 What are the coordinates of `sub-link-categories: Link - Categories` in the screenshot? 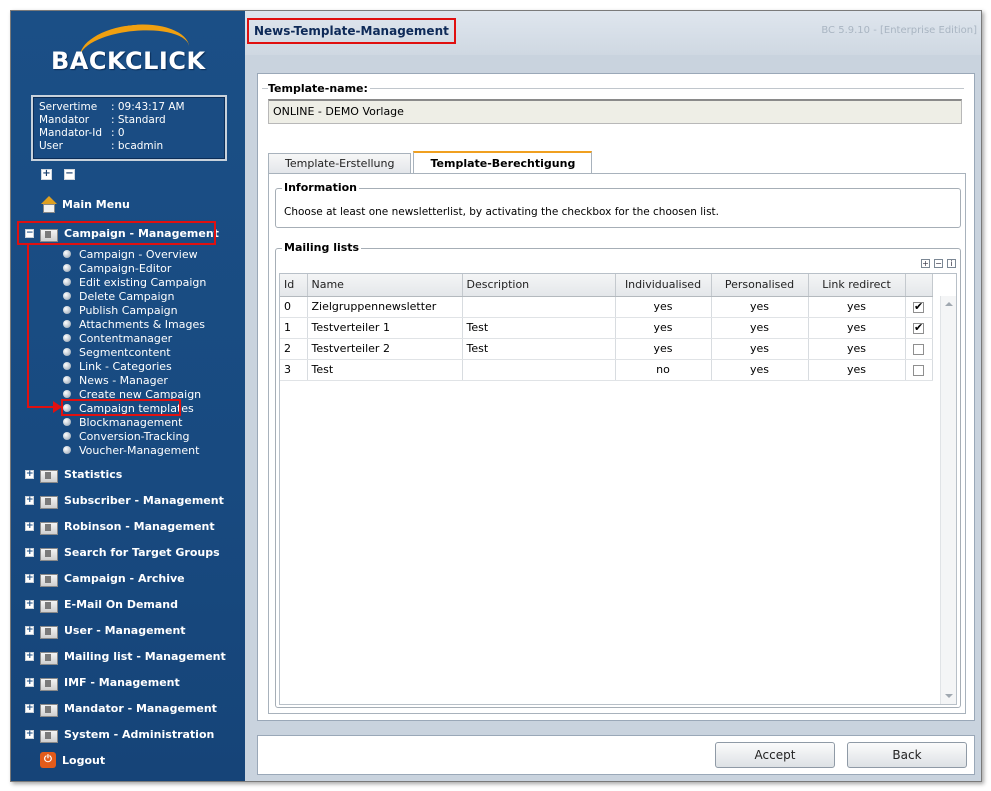 It's located at (117, 366).